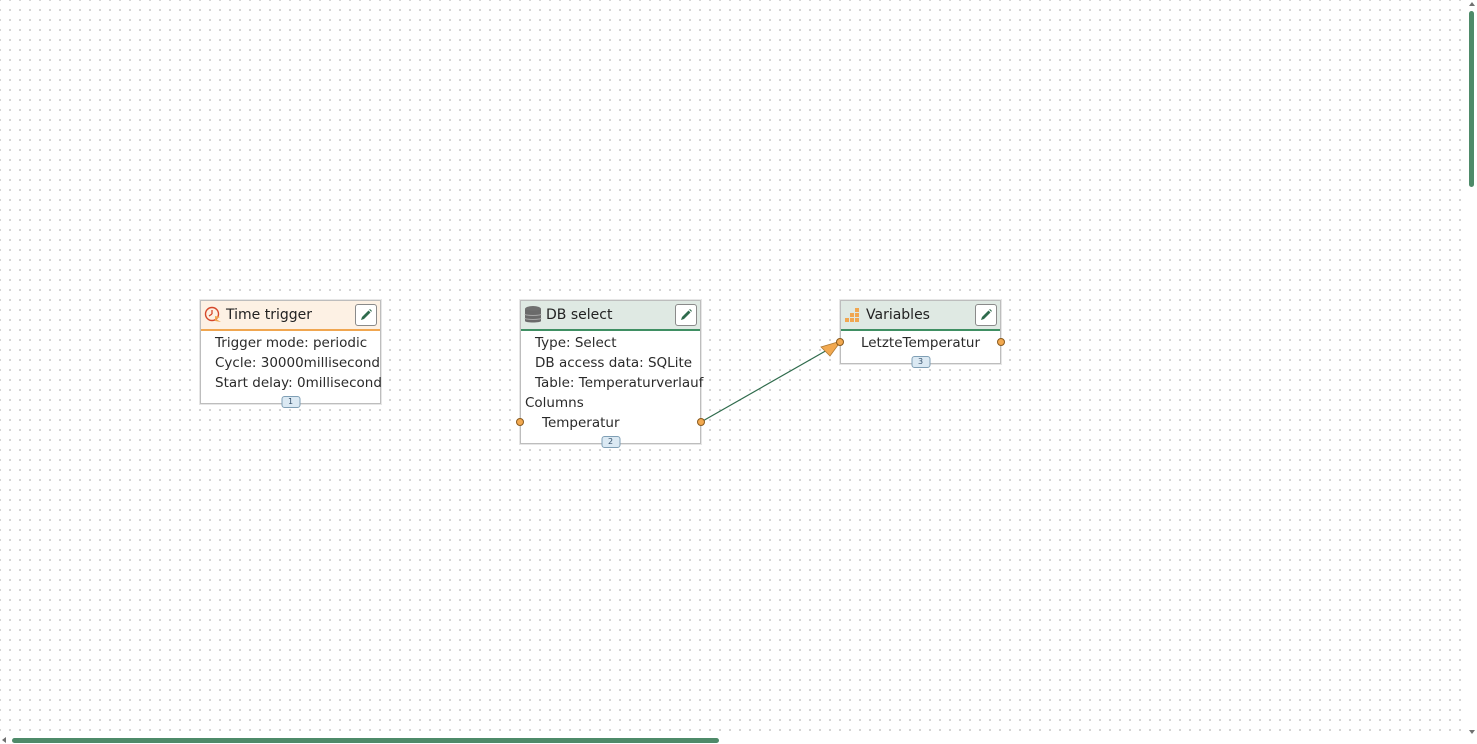 The height and width of the screenshot is (744, 1477). What do you see at coordinates (291, 343) in the screenshot?
I see `node-property: Trigger mode: periodic` at bounding box center [291, 343].